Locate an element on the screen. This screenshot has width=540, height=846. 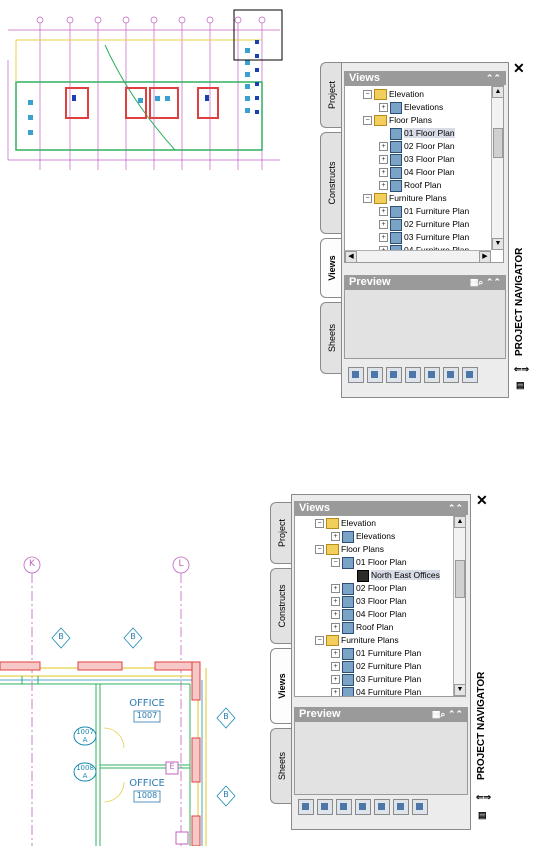
room-name: OFFICE is located at coordinates (147, 703).